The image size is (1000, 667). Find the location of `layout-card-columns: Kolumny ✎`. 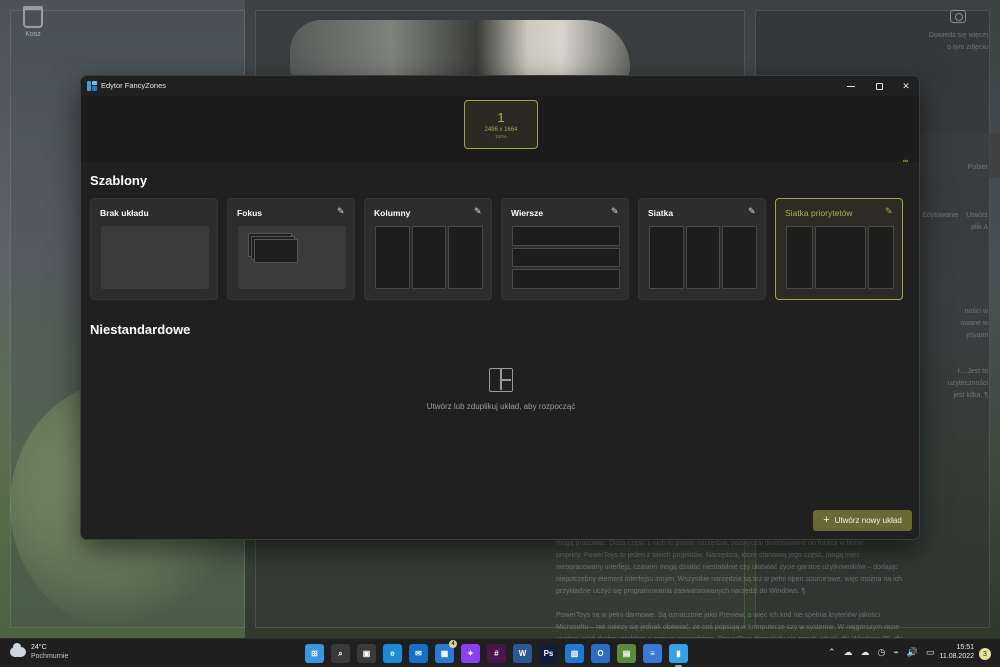

layout-card-columns: Kolumny ✎ is located at coordinates (428, 249).